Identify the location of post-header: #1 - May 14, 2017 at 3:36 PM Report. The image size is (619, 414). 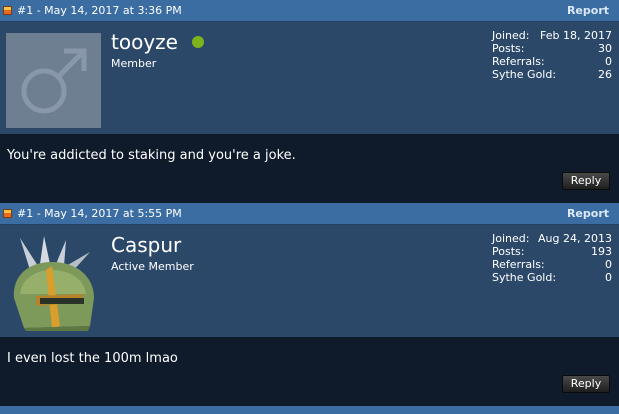
(309, 10).